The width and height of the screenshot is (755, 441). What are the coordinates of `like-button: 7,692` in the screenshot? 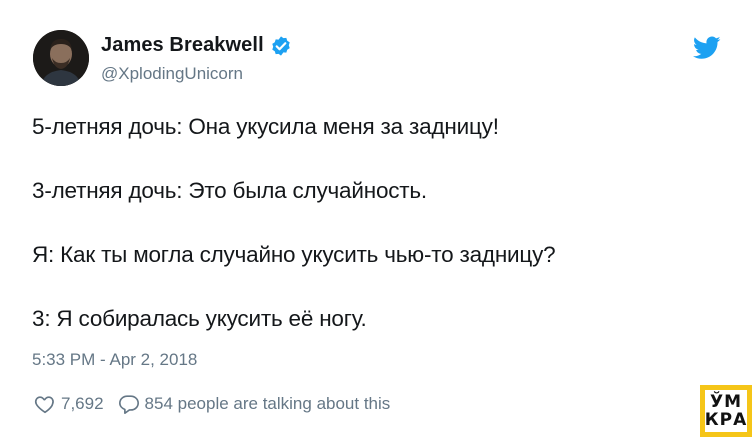 It's located at (69, 404).